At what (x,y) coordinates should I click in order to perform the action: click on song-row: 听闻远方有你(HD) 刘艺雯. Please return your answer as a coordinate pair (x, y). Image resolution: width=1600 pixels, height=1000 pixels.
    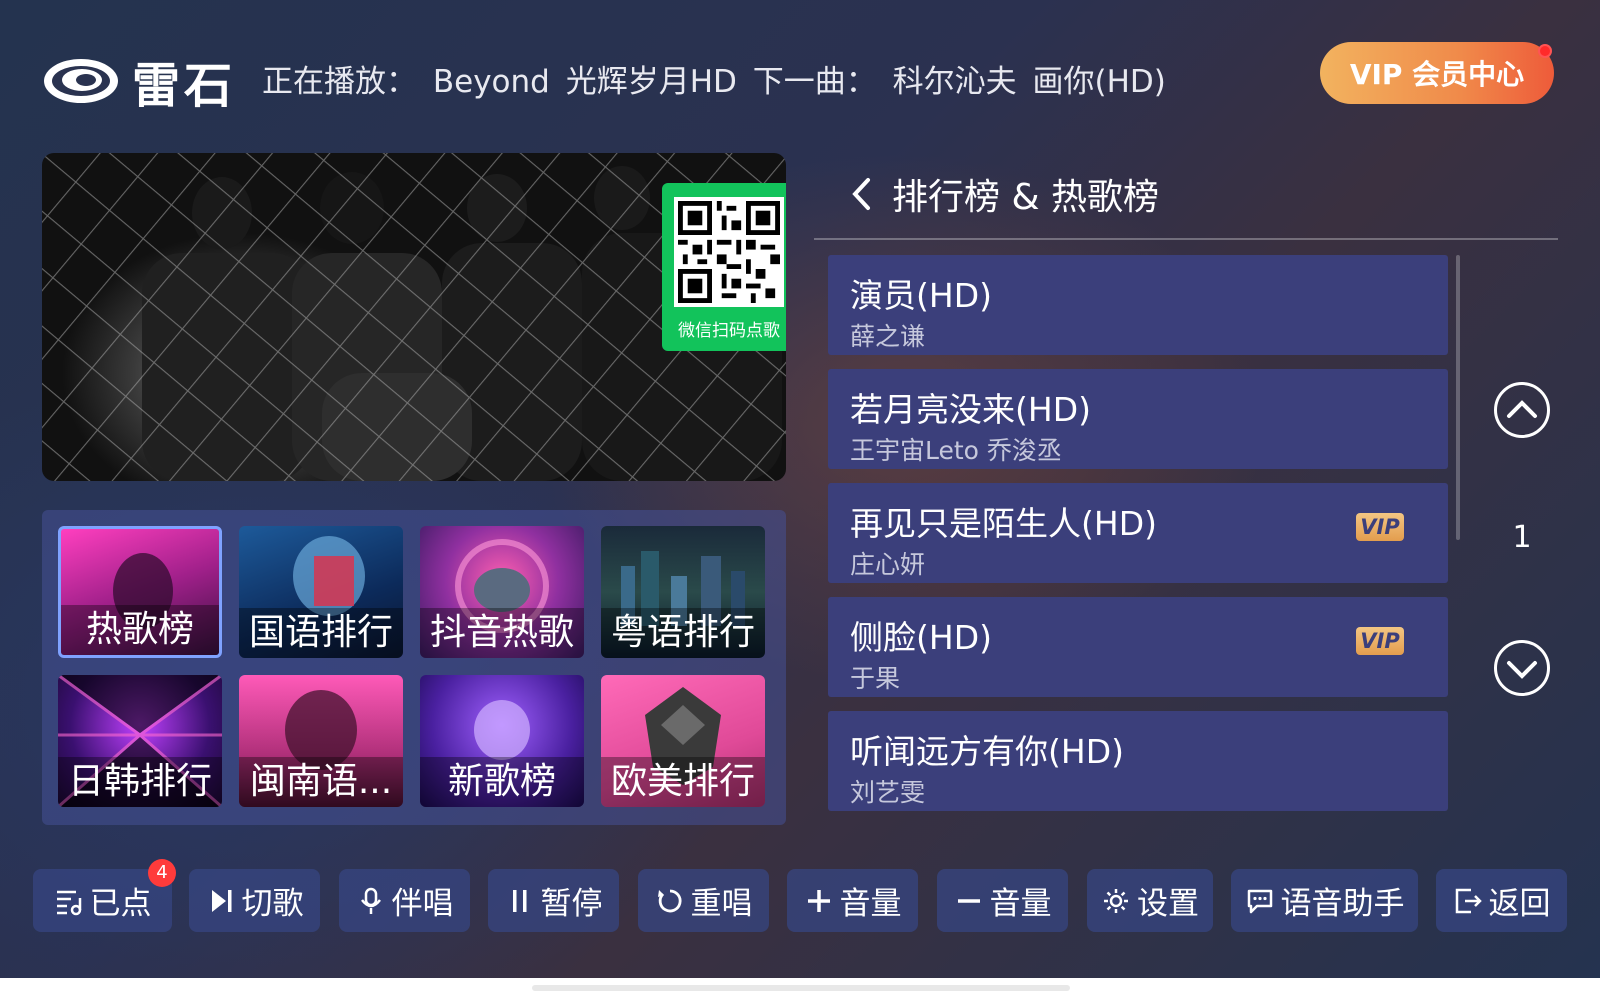
    Looking at the image, I should click on (1138, 761).